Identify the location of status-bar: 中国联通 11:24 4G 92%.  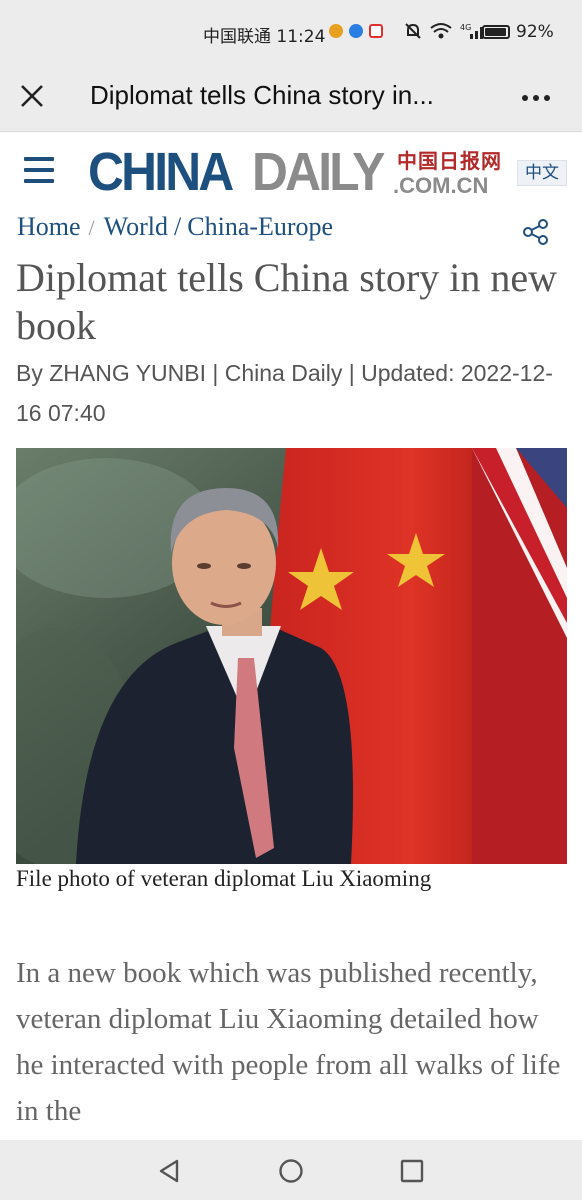
(291, 33).